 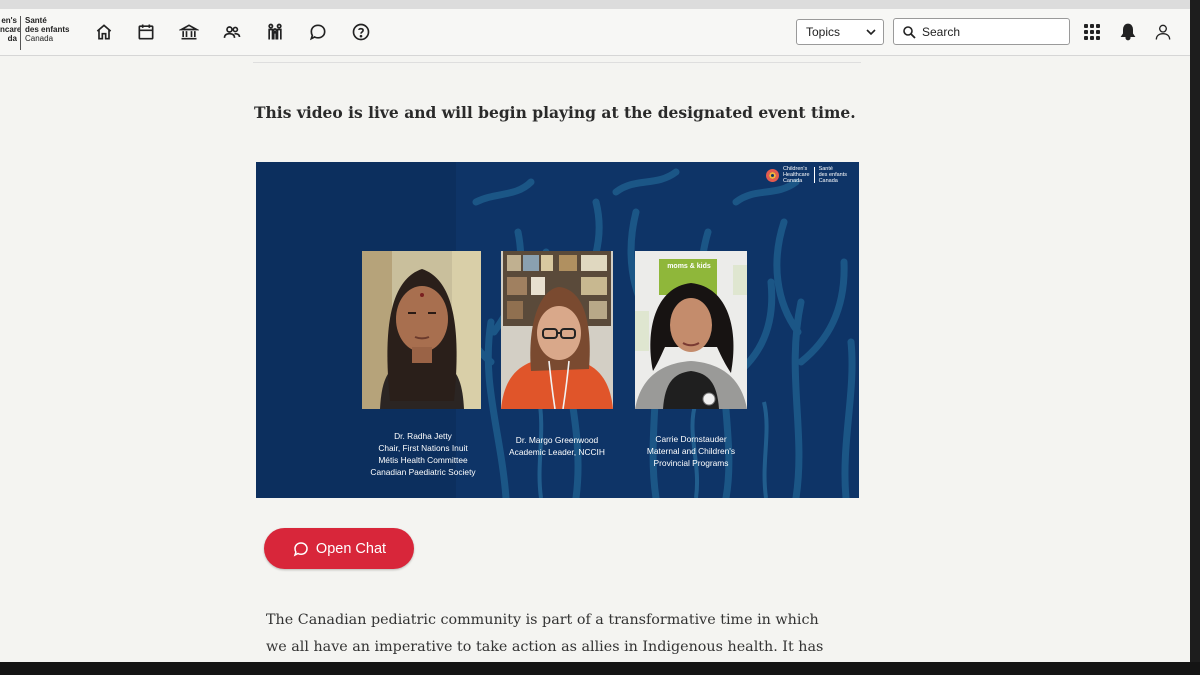 What do you see at coordinates (691, 330) in the screenshot?
I see `panelist-video-3: moms & kids` at bounding box center [691, 330].